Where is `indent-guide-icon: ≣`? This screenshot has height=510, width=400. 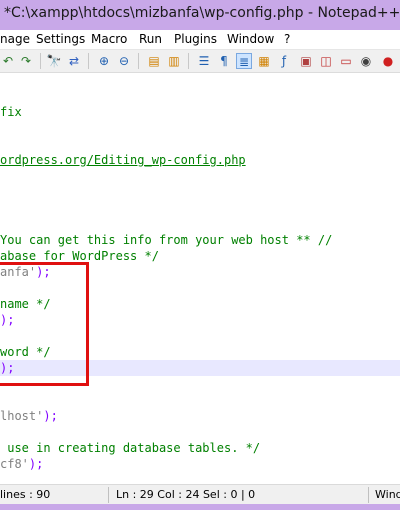
indent-guide-icon: ≣ is located at coordinates (244, 61).